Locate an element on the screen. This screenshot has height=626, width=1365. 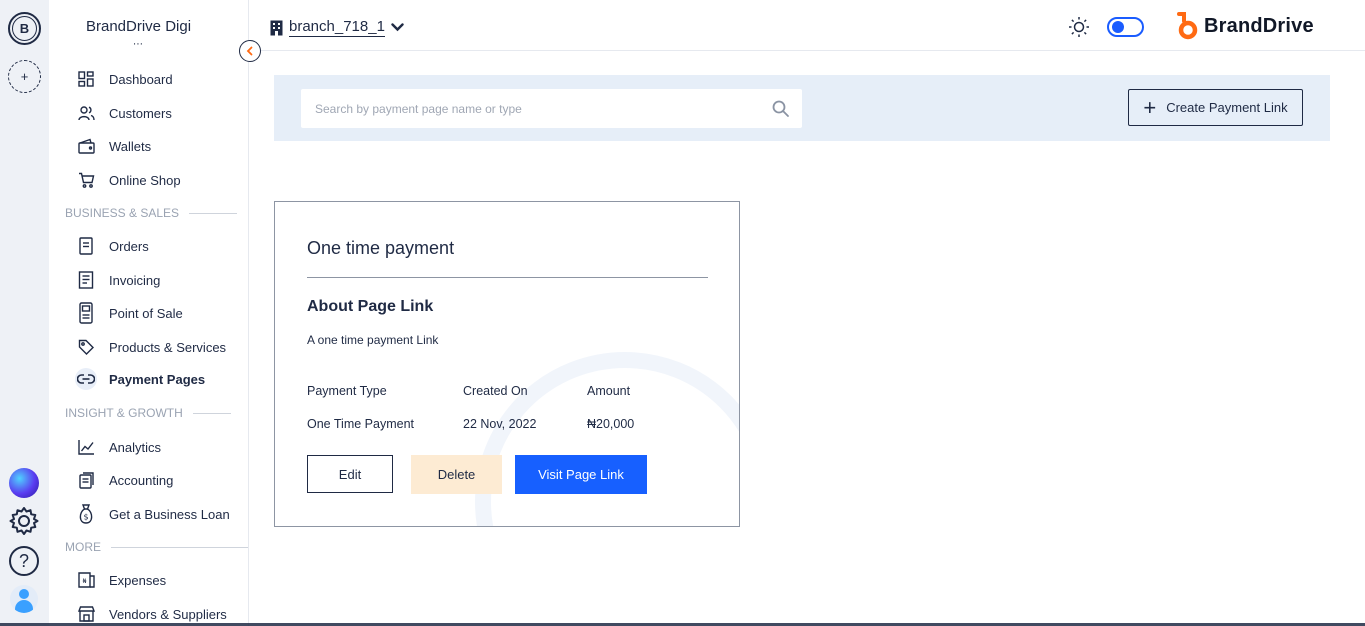
search-input is located at coordinates (551, 108).